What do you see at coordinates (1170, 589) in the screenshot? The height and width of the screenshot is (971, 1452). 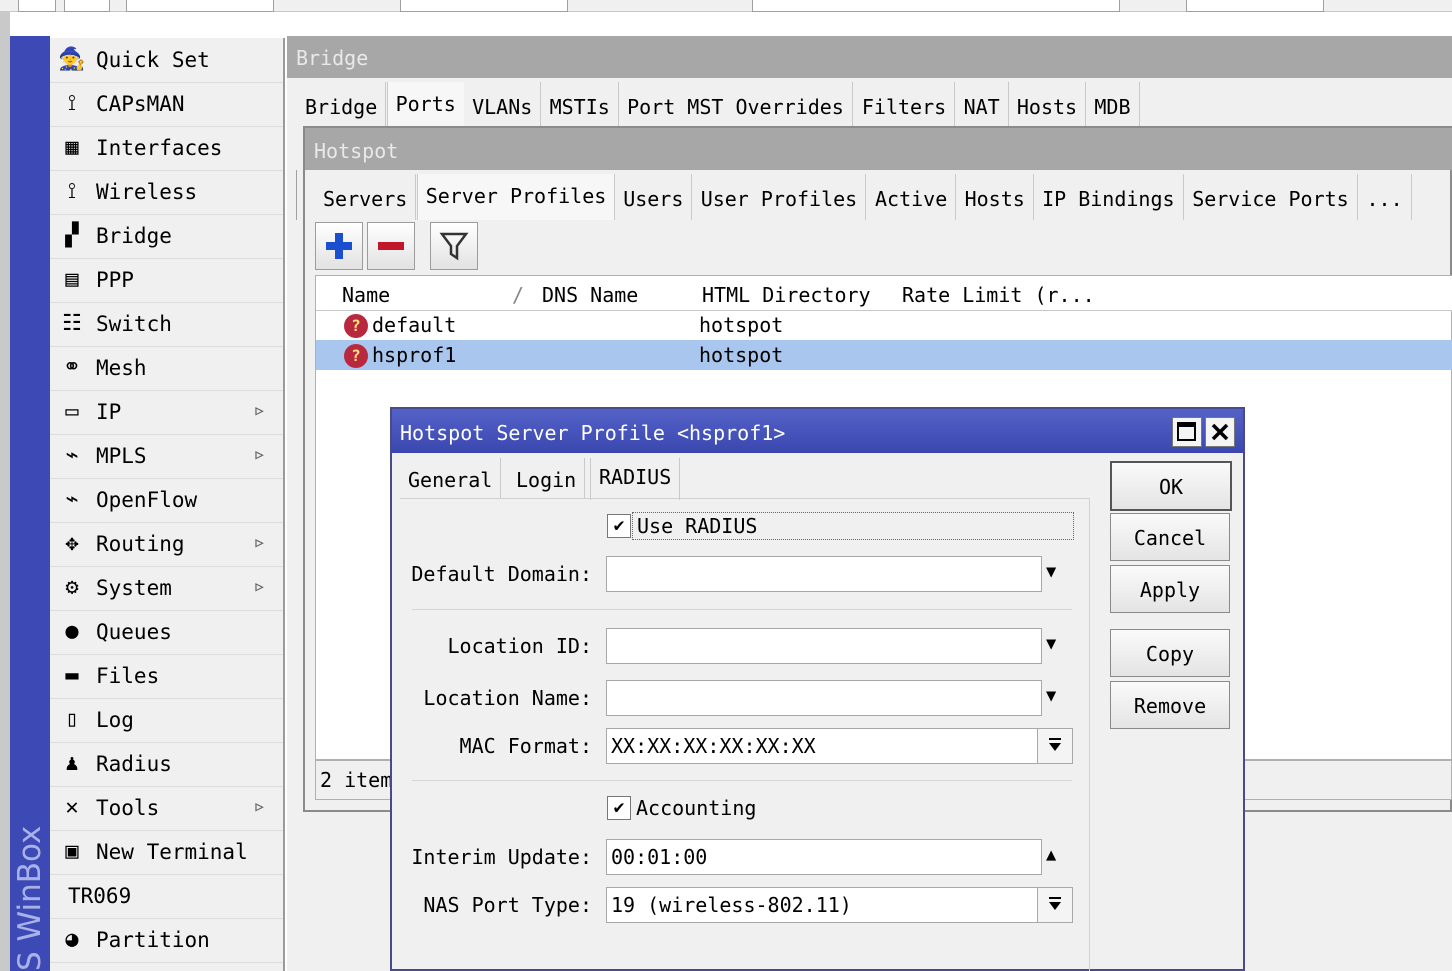 I see `apply-button: Apply` at bounding box center [1170, 589].